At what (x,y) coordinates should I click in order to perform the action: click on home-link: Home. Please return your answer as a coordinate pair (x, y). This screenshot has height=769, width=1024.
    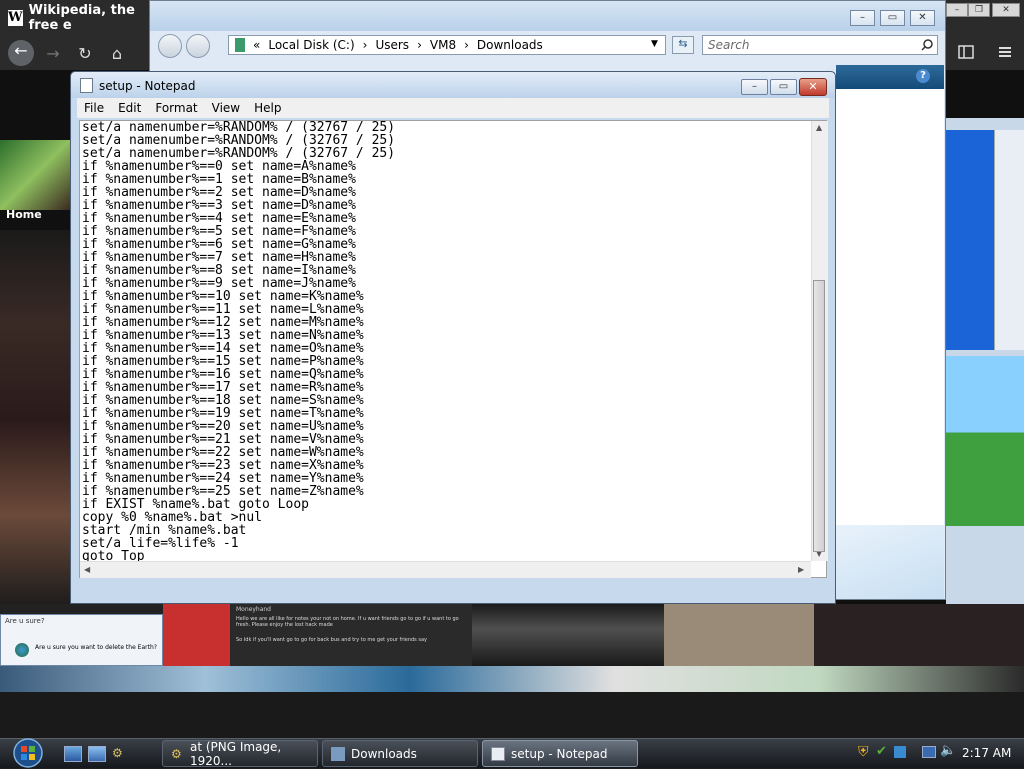
    Looking at the image, I should click on (24, 214).